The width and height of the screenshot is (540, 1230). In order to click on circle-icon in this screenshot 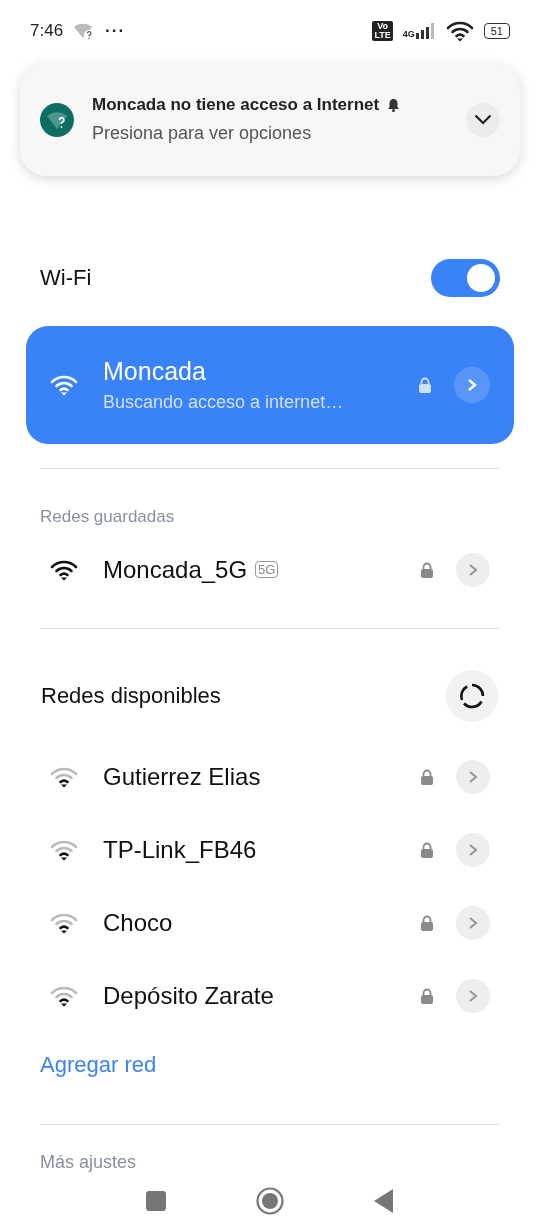, I will do `click(270, 1201)`.